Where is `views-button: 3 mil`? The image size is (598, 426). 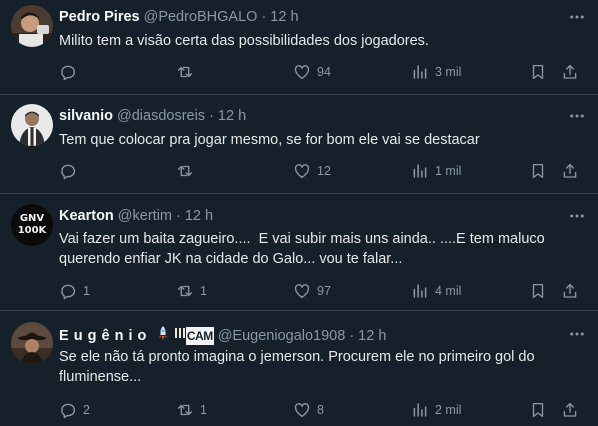 views-button: 3 mil is located at coordinates (436, 72).